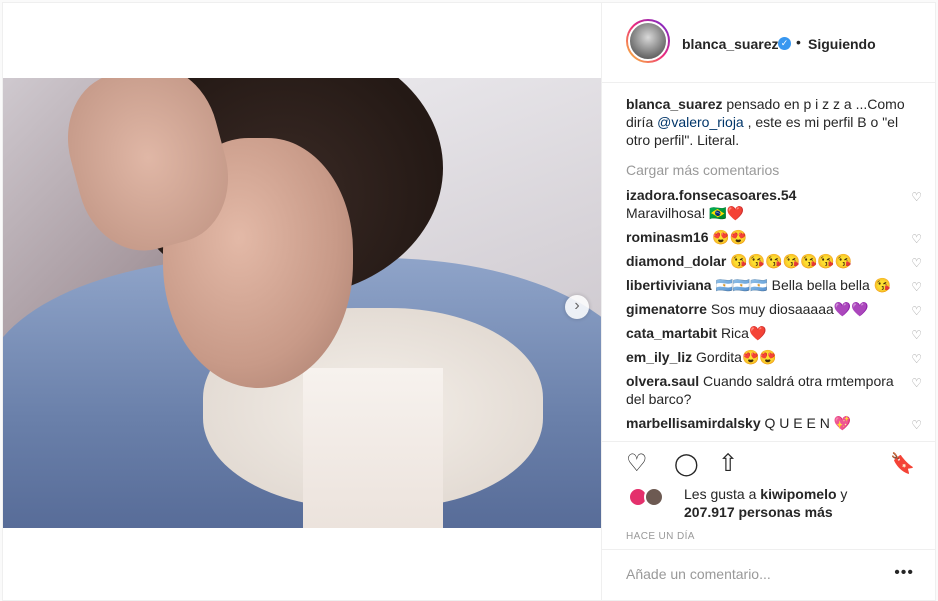  Describe the element at coordinates (637, 464) in the screenshot. I see `like-heart-icon: ♡` at that location.